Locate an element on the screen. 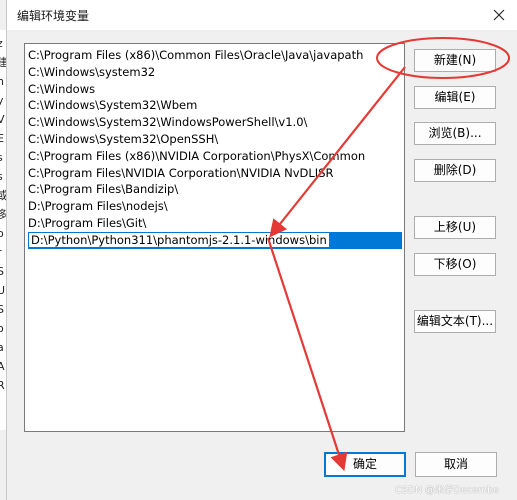 This screenshot has width=517, height=500. list-item: C:\Windows is located at coordinates (215, 89).